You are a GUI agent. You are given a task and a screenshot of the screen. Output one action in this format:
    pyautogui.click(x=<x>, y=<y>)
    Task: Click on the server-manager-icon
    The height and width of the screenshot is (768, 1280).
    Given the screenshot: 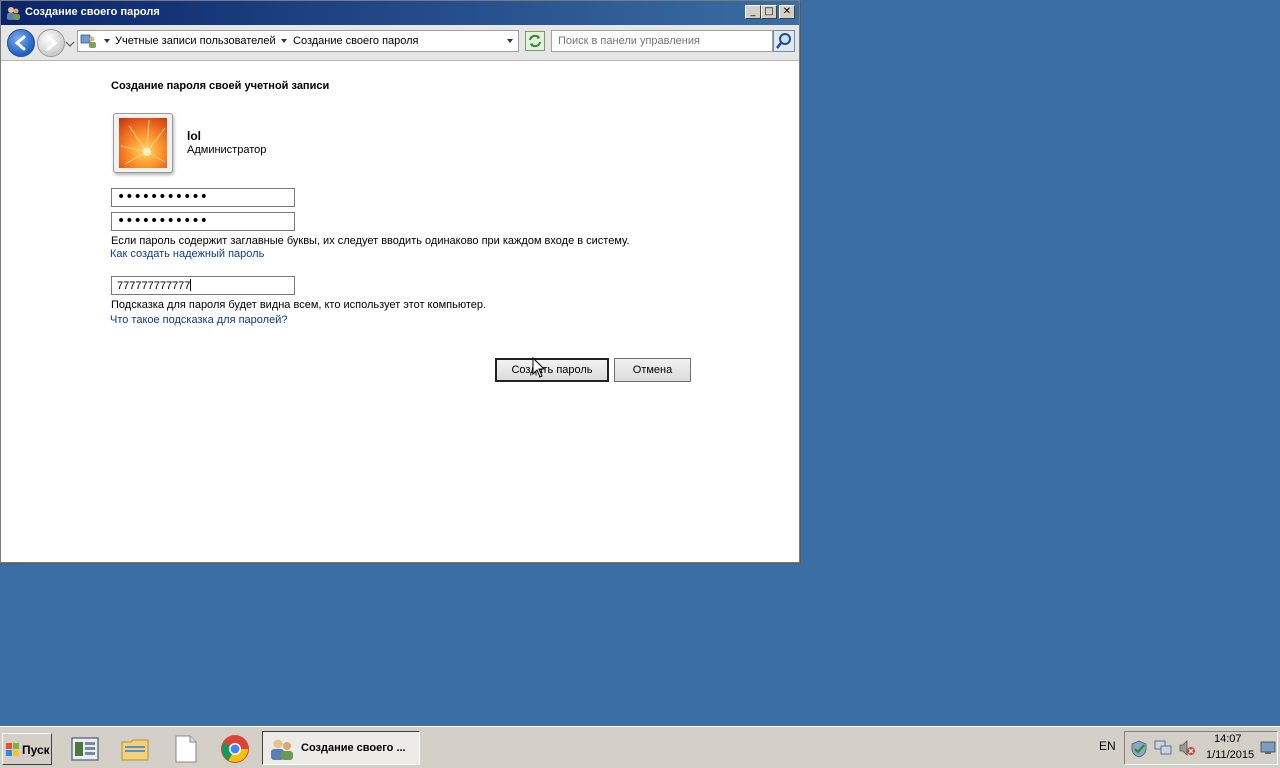 What is the action you would take?
    pyautogui.click(x=85, y=749)
    